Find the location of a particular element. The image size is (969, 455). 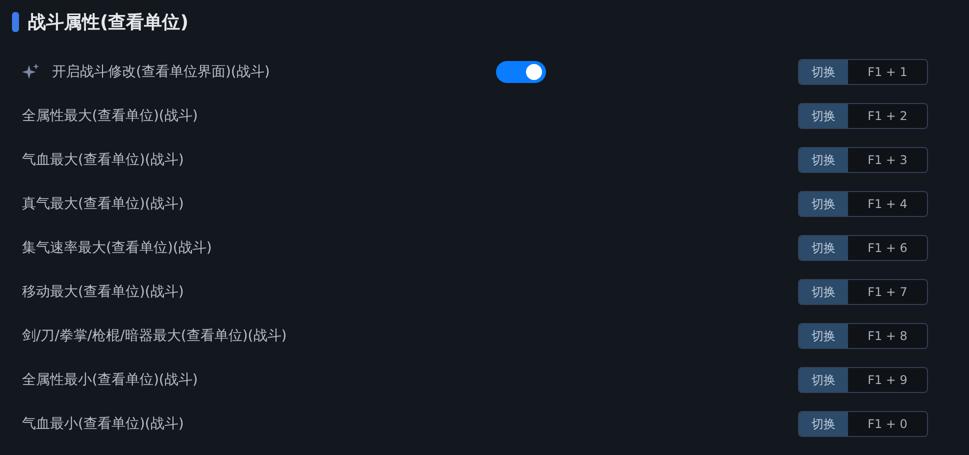

hotkey-text: F1 + 1 is located at coordinates (887, 72).